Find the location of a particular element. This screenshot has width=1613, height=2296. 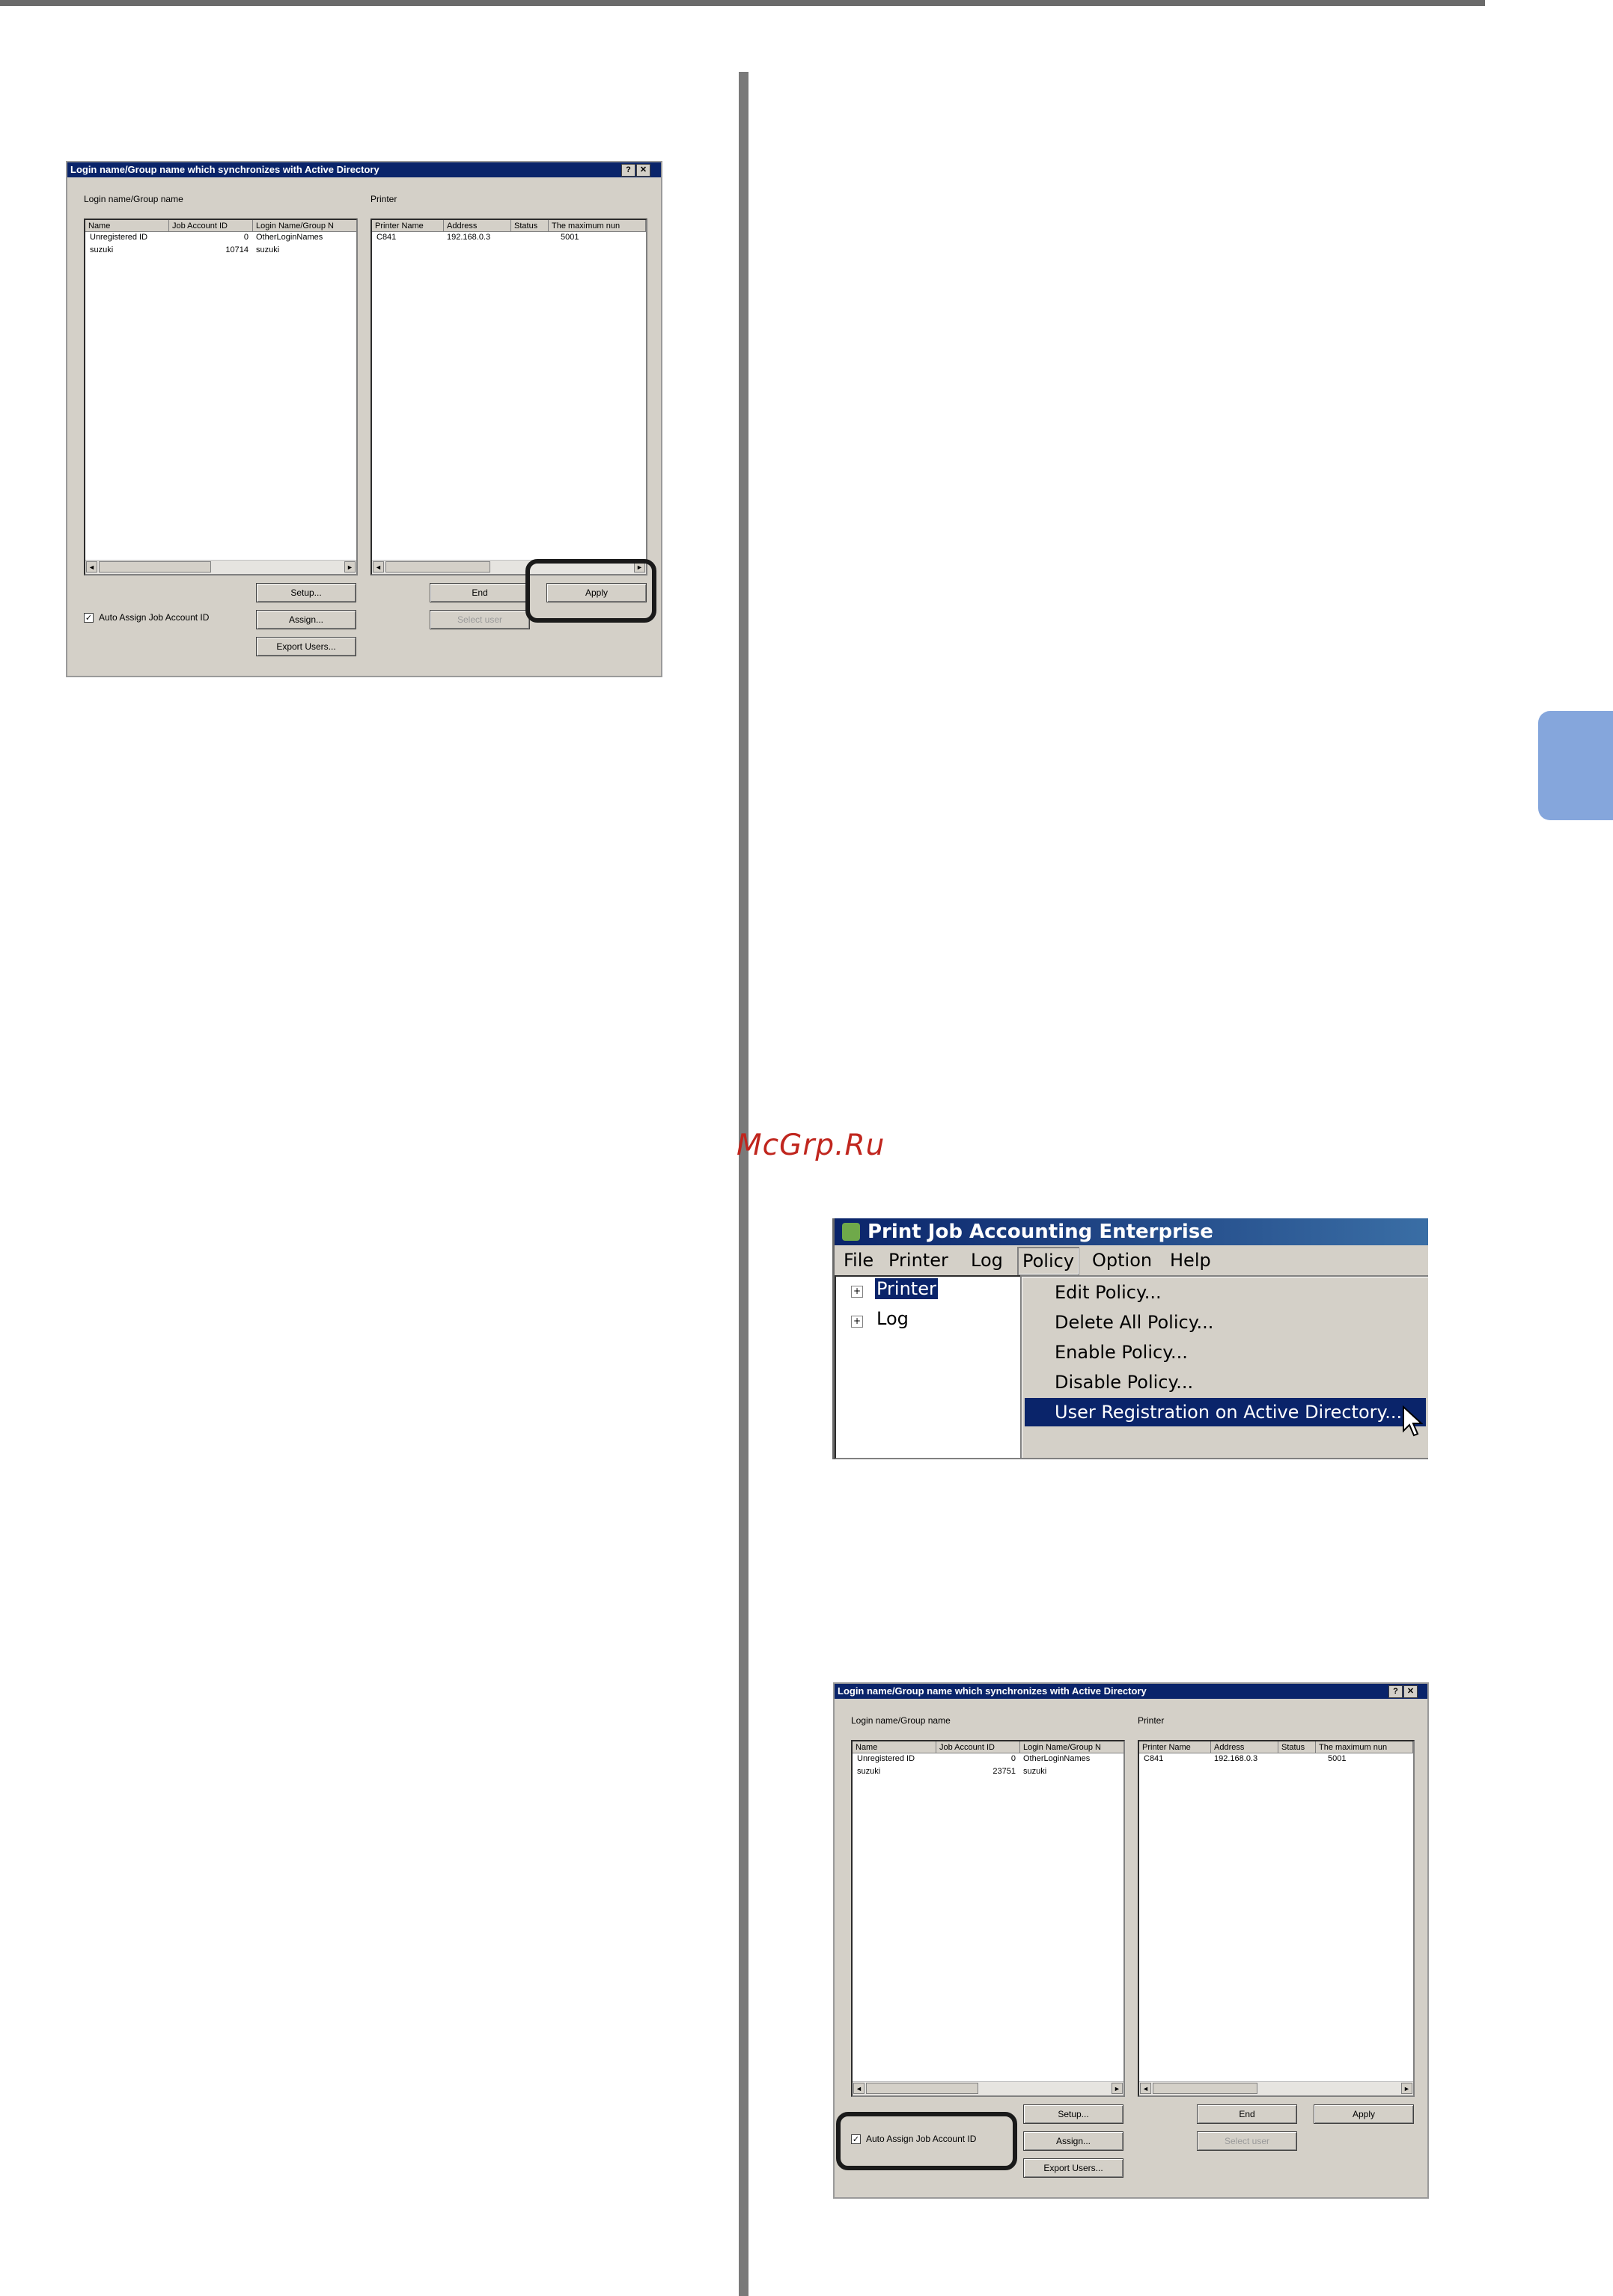

cell-id: 0 is located at coordinates (1013, 1758).